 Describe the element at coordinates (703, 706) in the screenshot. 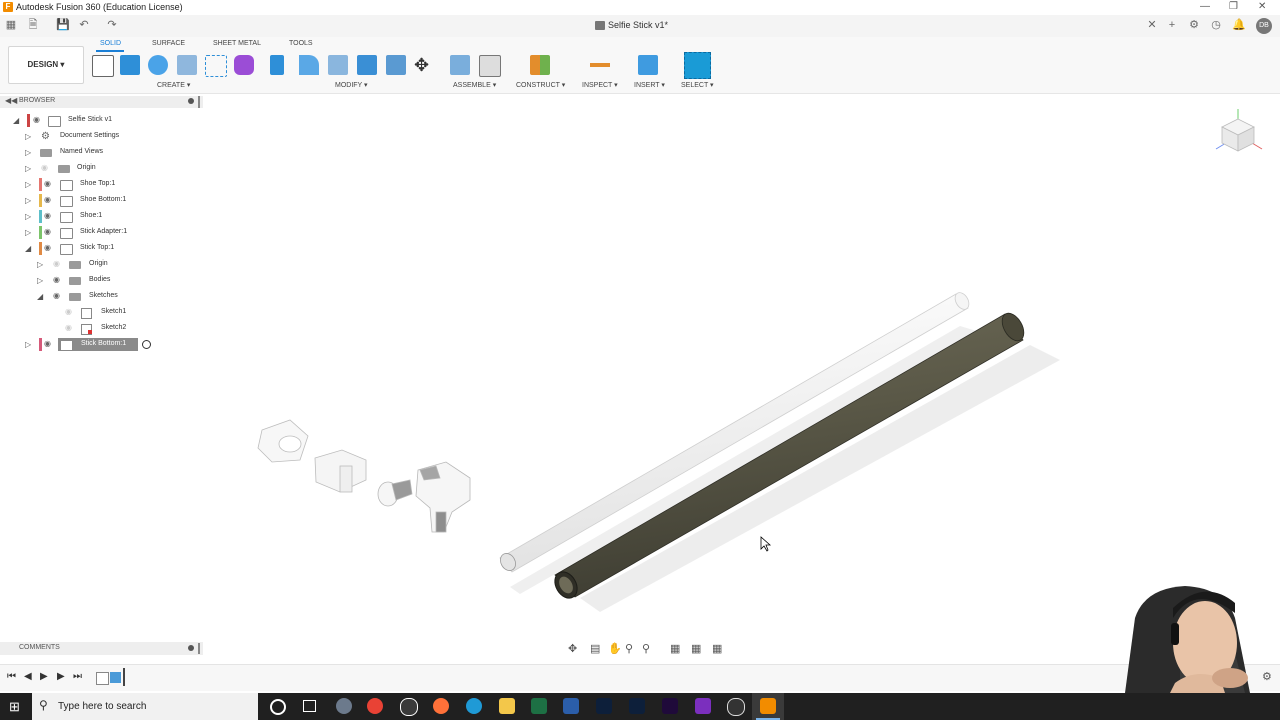

I see `streaming-app-icon` at that location.